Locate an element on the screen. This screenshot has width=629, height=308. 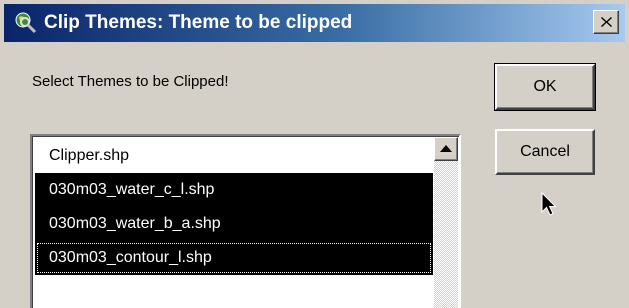
prompt-label: Select Themes to be Clipped! is located at coordinates (130, 81).